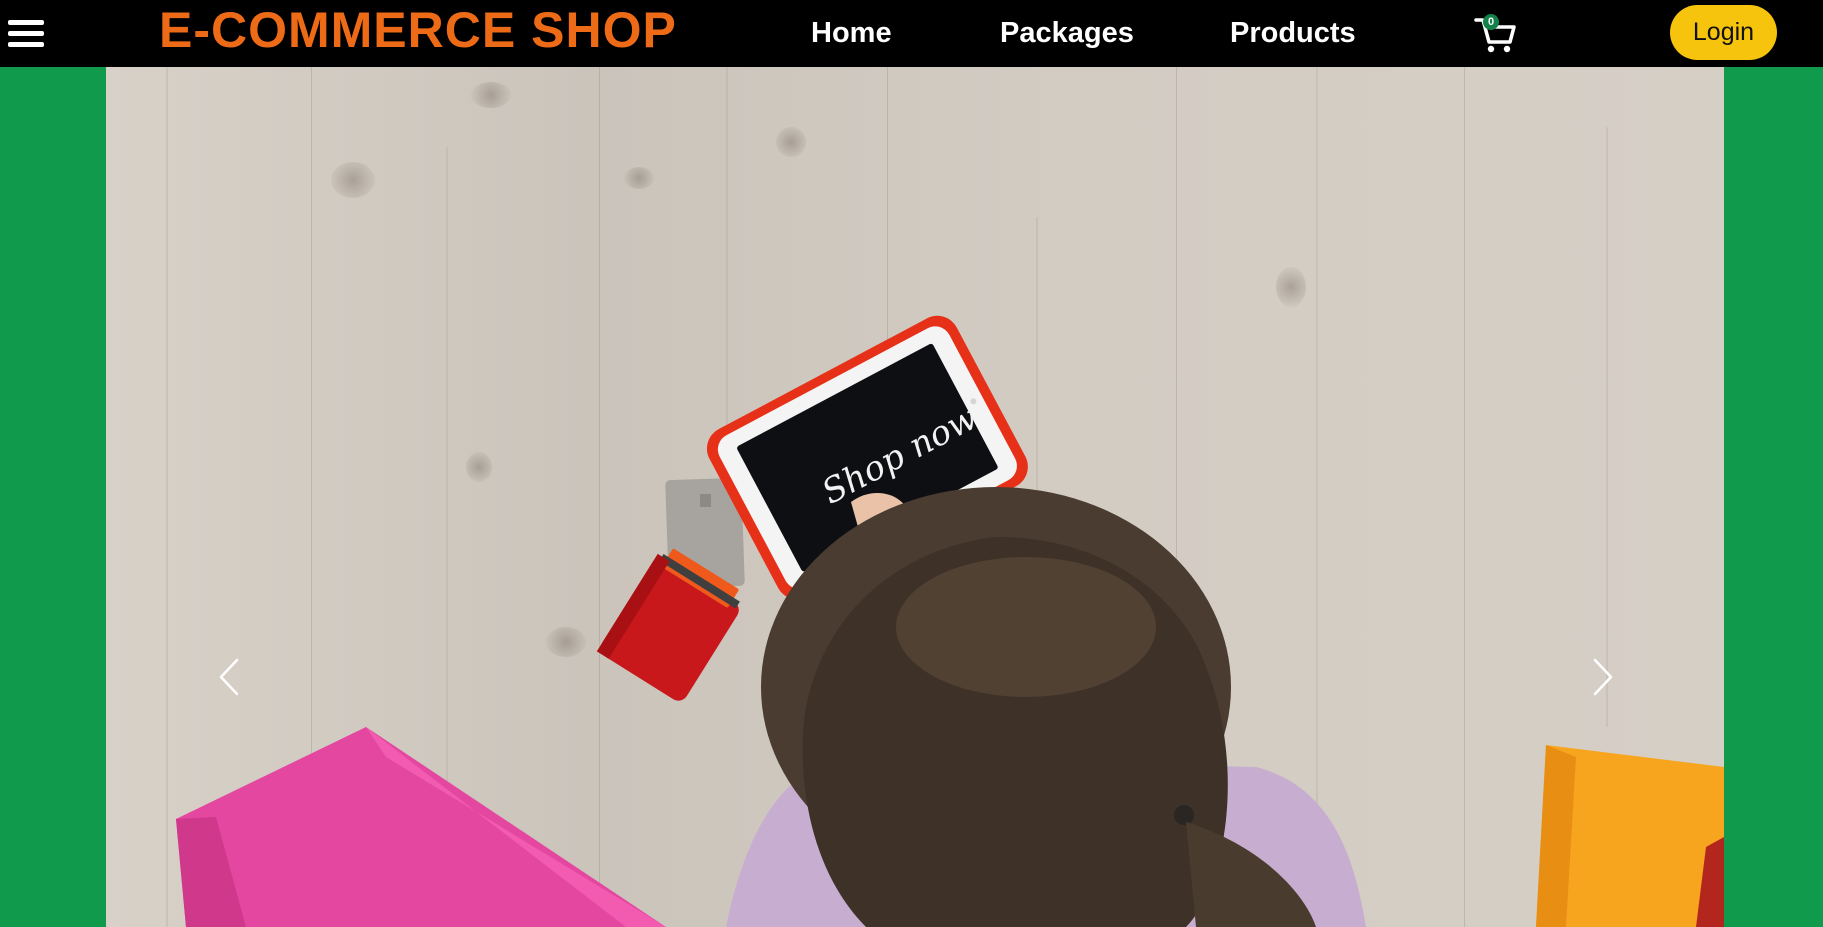 This screenshot has width=1823, height=927. I want to click on nav-link-products: Products, so click(1293, 33).